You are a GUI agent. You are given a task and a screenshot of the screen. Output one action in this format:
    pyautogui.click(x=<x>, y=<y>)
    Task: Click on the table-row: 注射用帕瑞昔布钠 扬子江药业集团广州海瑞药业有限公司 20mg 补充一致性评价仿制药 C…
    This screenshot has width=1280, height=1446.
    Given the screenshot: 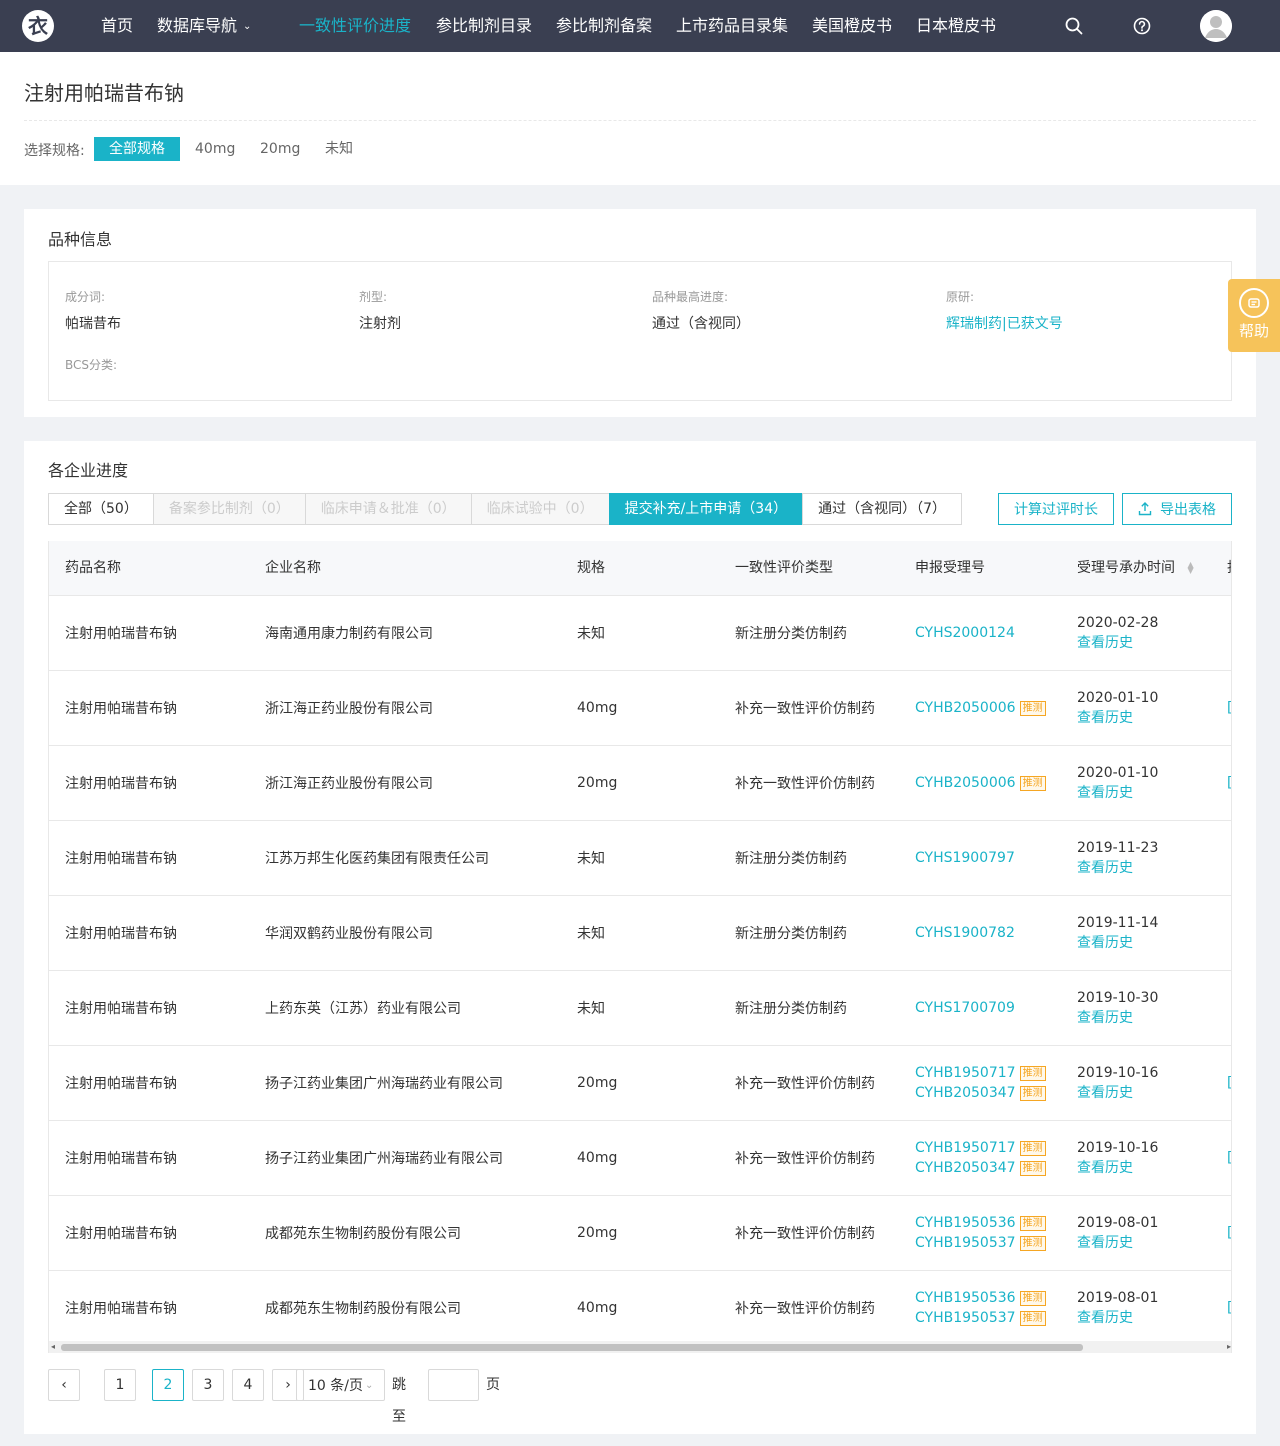 What is the action you would take?
    pyautogui.click(x=640, y=1083)
    